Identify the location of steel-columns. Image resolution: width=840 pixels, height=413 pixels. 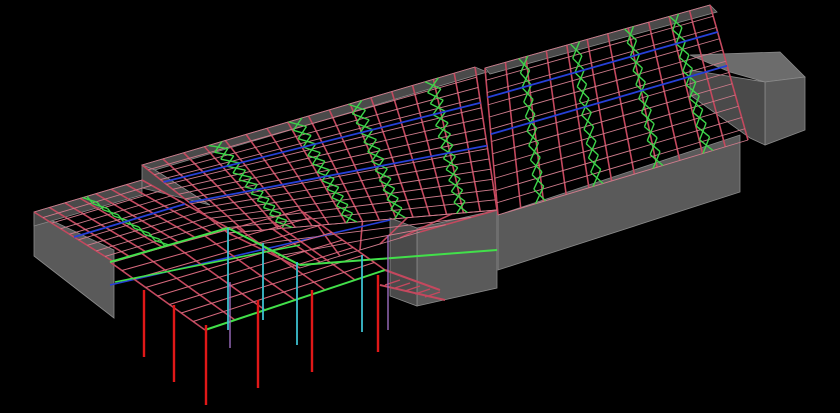
(265, 316).